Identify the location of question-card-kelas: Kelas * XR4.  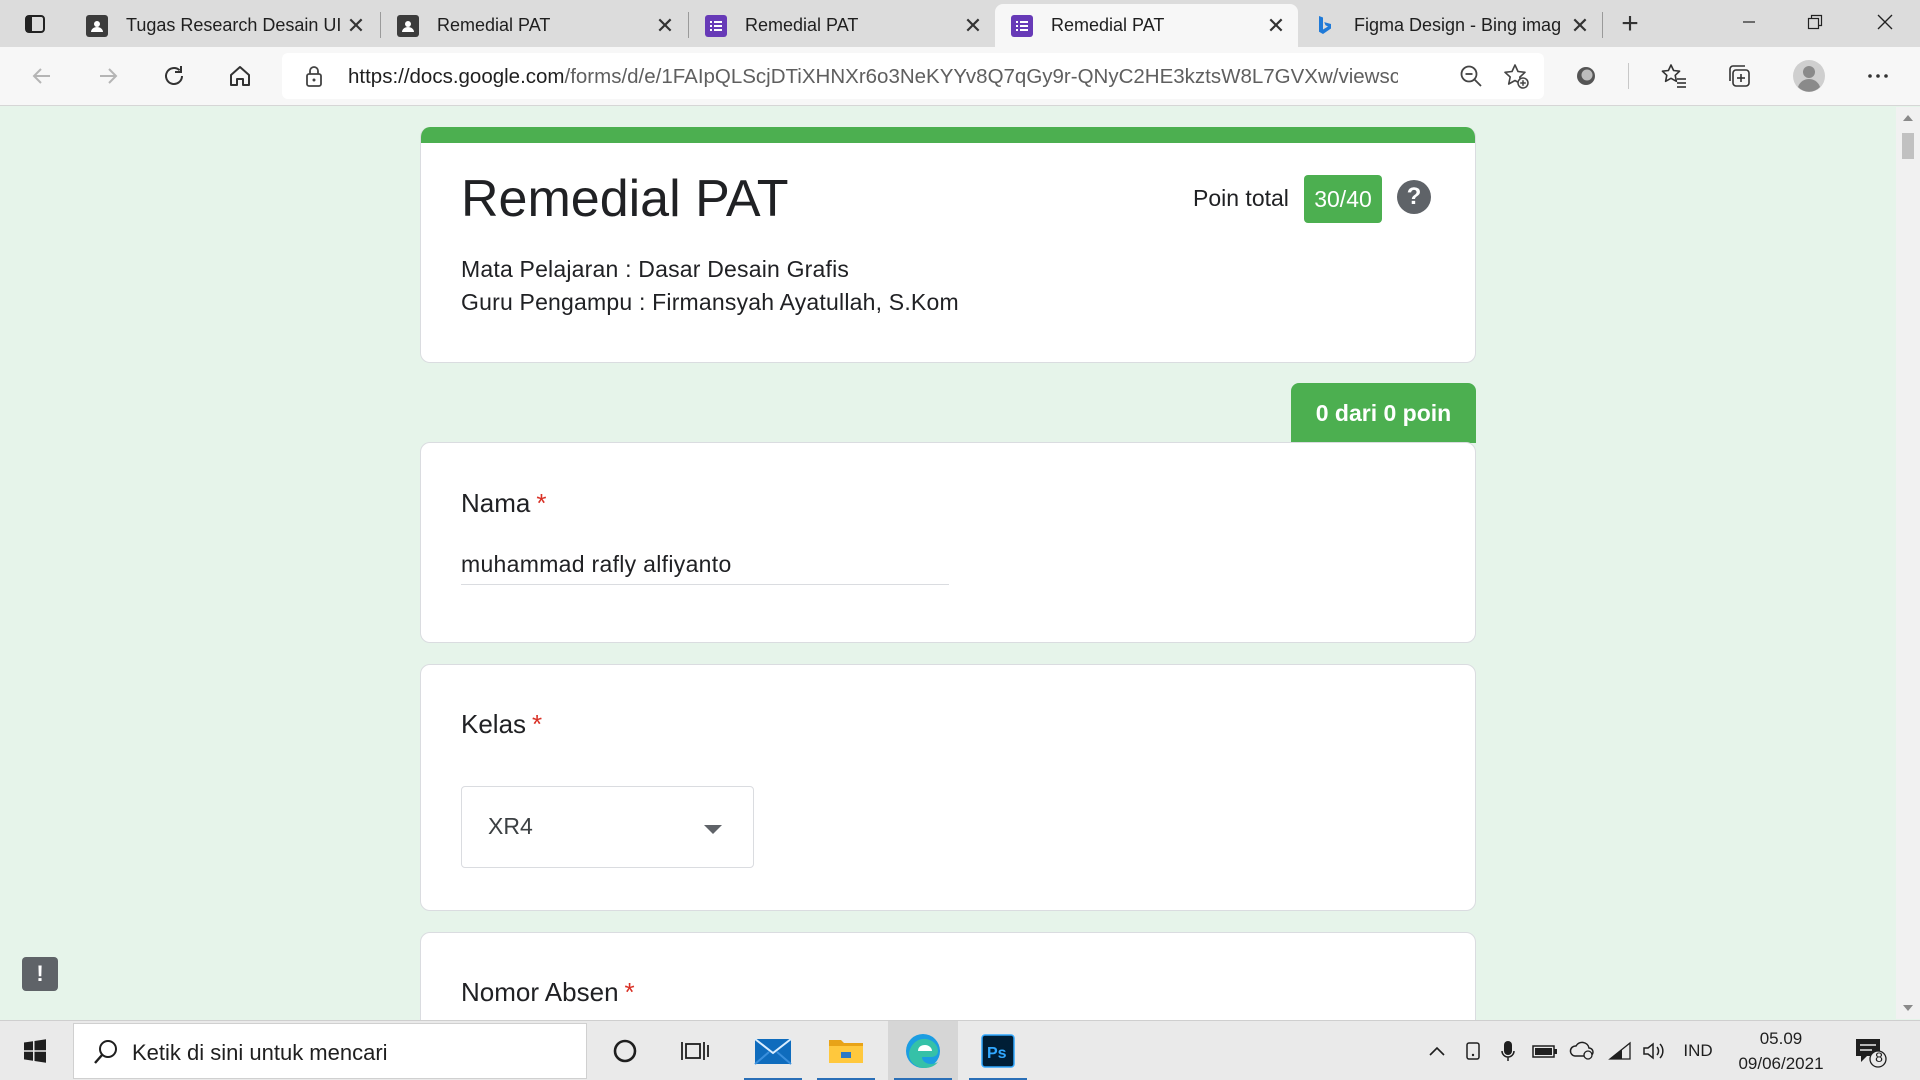
(948, 787).